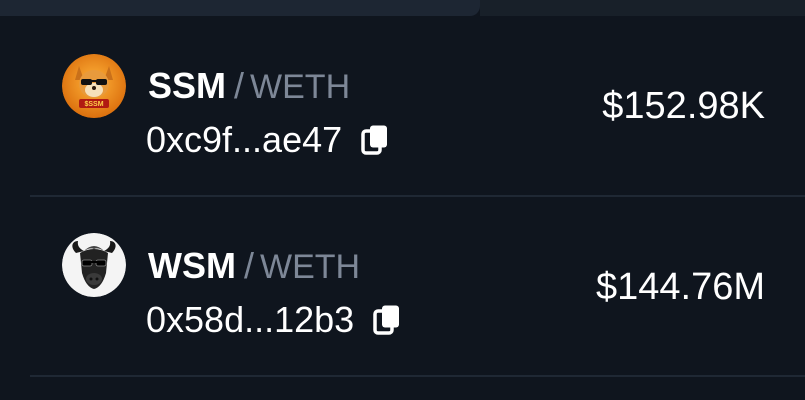  Describe the element at coordinates (240, 8) in the screenshot. I see `top-bar-left-segment` at that location.